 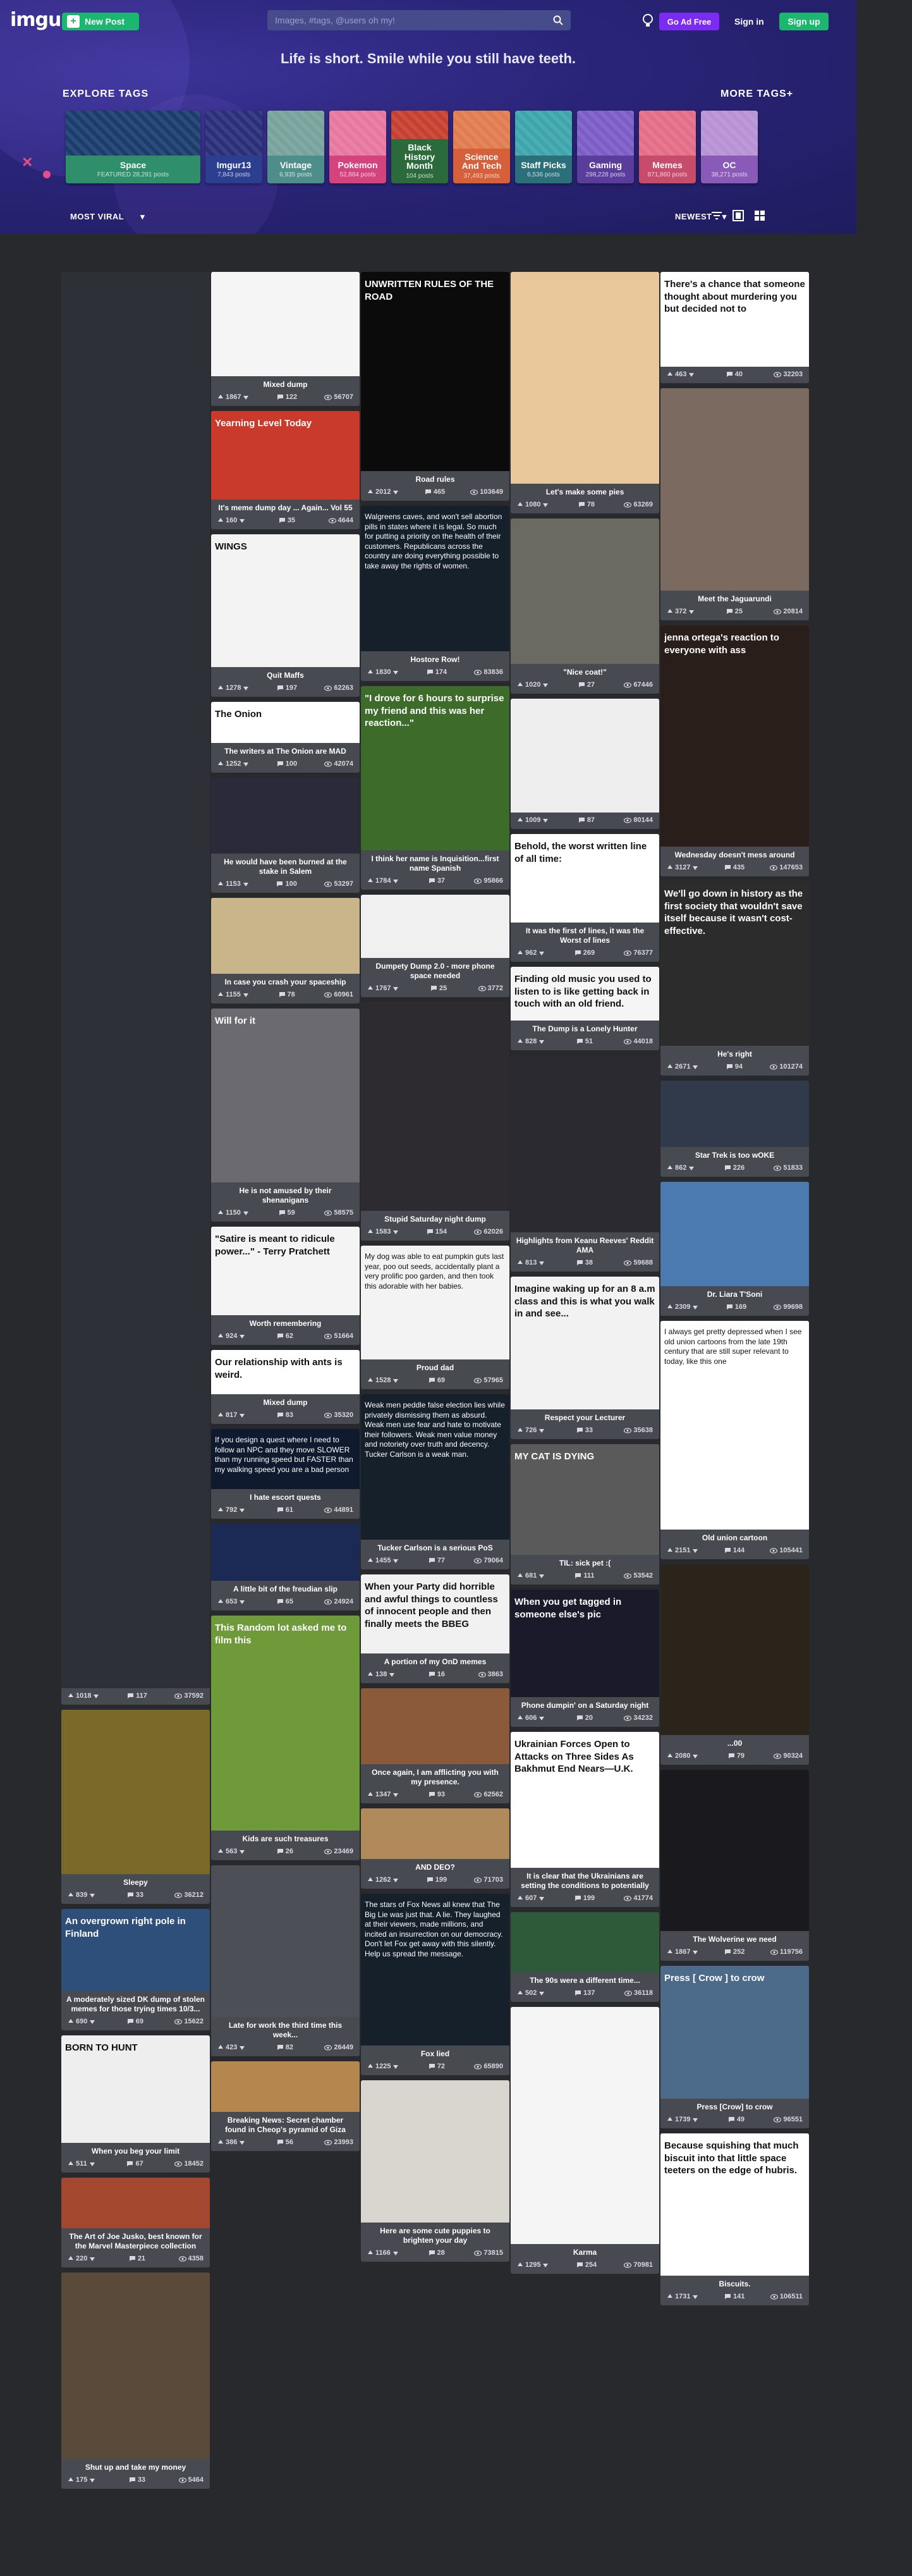 What do you see at coordinates (233, 764) in the screenshot?
I see `upvote-stat: 1252` at bounding box center [233, 764].